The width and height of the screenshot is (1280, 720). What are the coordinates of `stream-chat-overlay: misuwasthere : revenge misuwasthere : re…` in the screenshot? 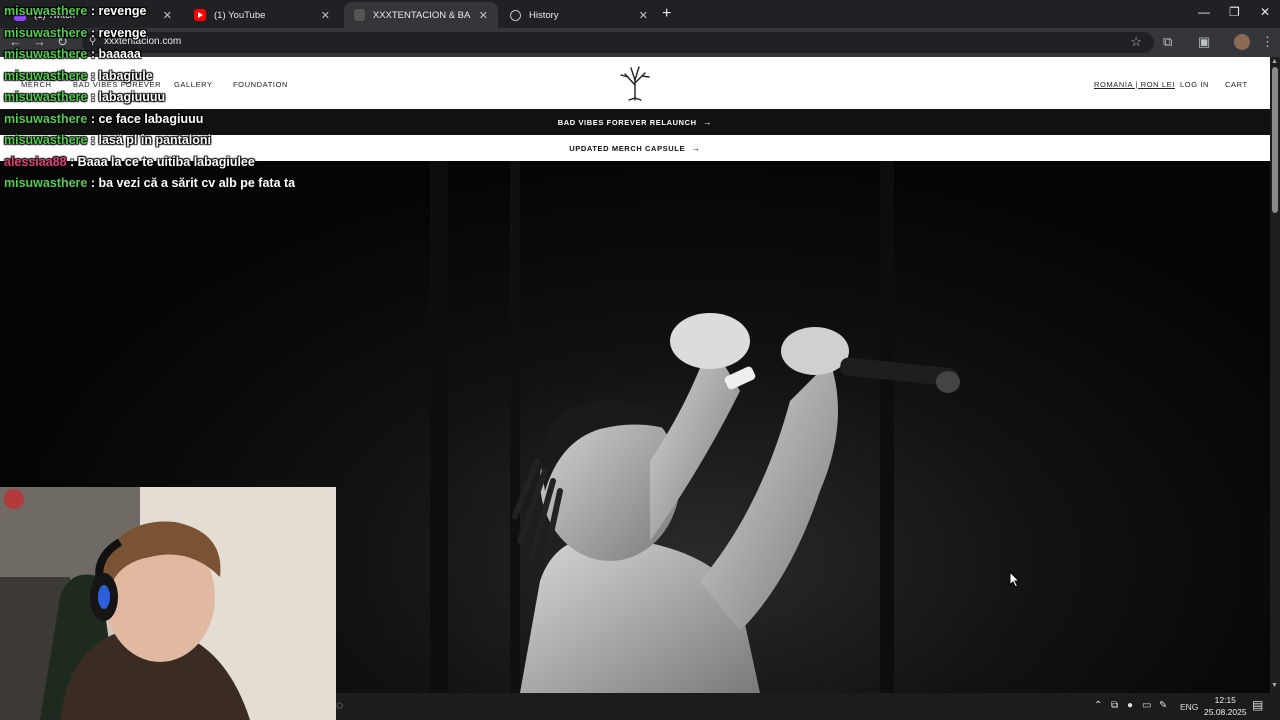 It's located at (264, 101).